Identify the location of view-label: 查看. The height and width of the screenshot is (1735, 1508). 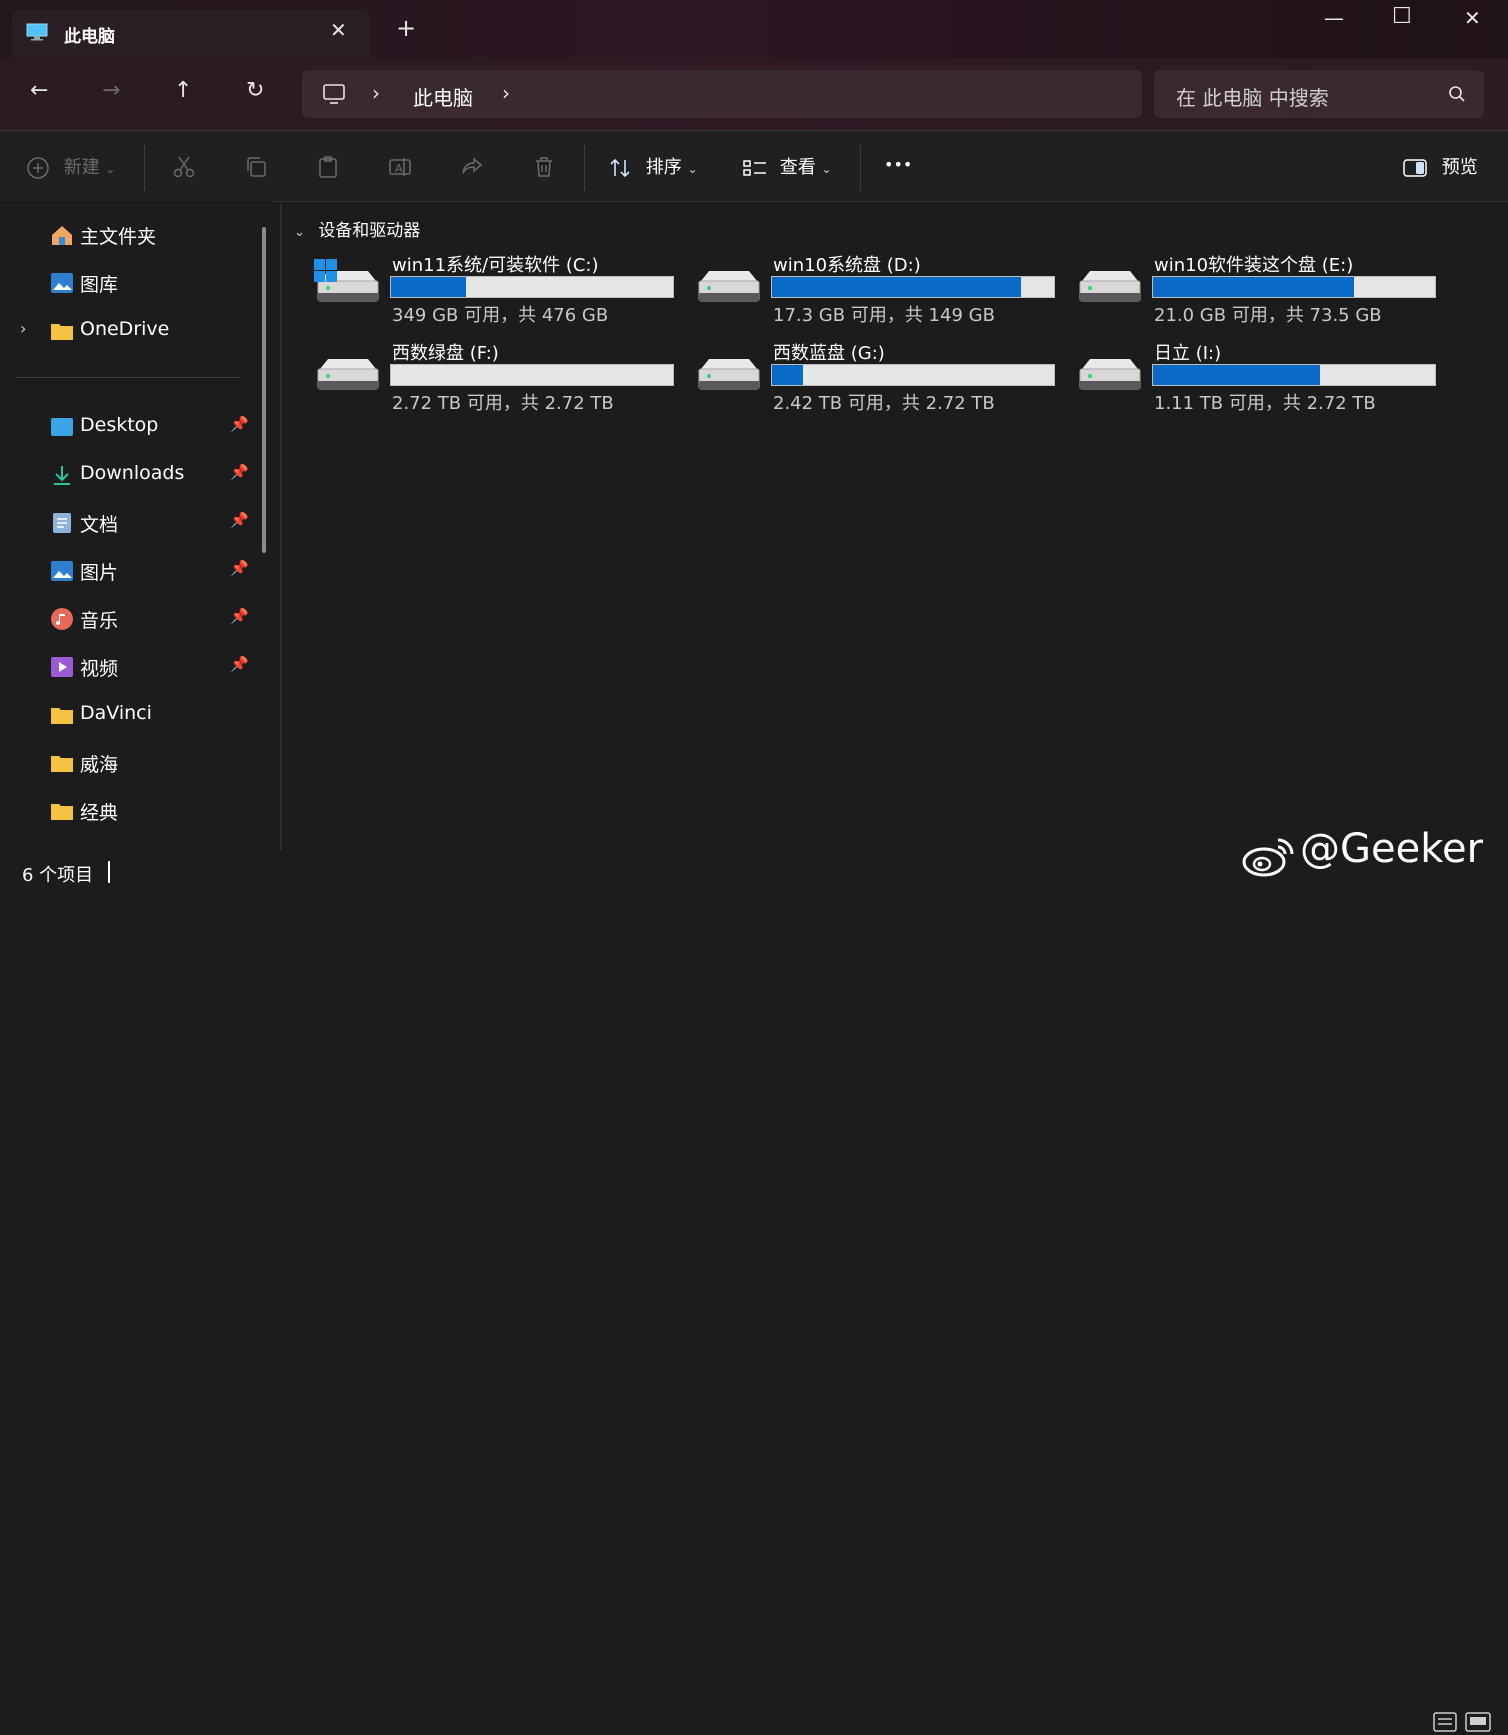
(797, 167).